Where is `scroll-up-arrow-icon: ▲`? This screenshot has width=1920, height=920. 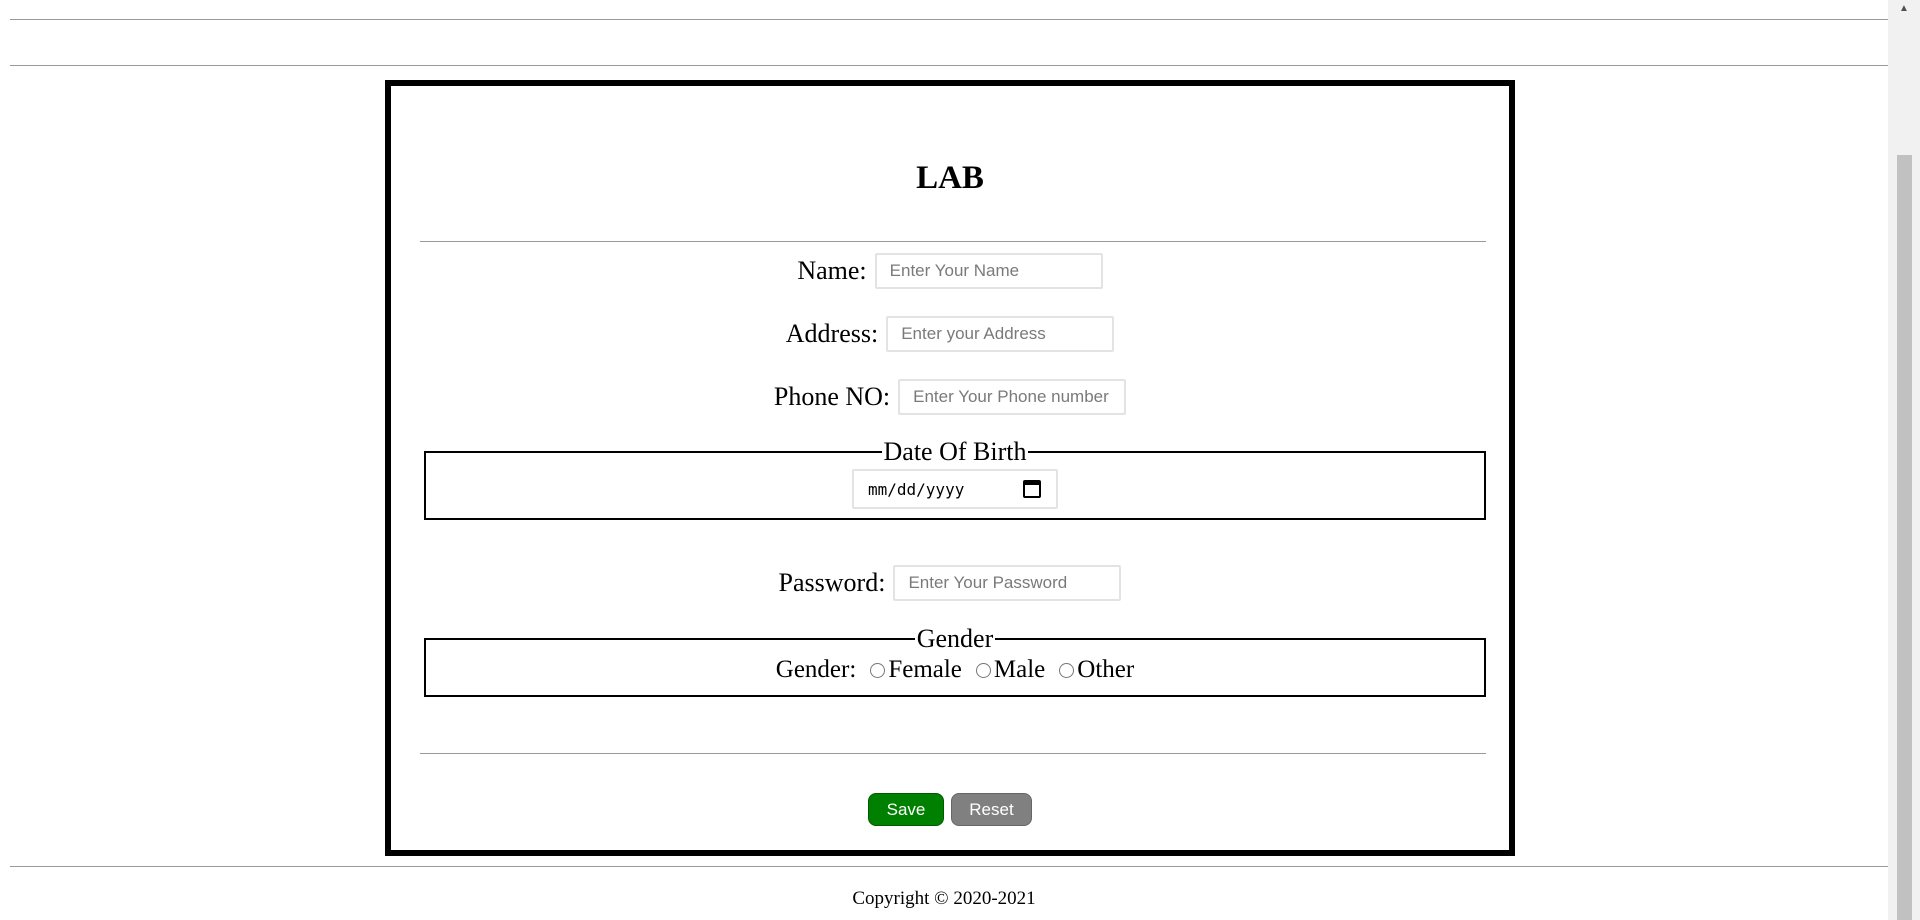
scroll-up-arrow-icon: ▲ is located at coordinates (1904, 9).